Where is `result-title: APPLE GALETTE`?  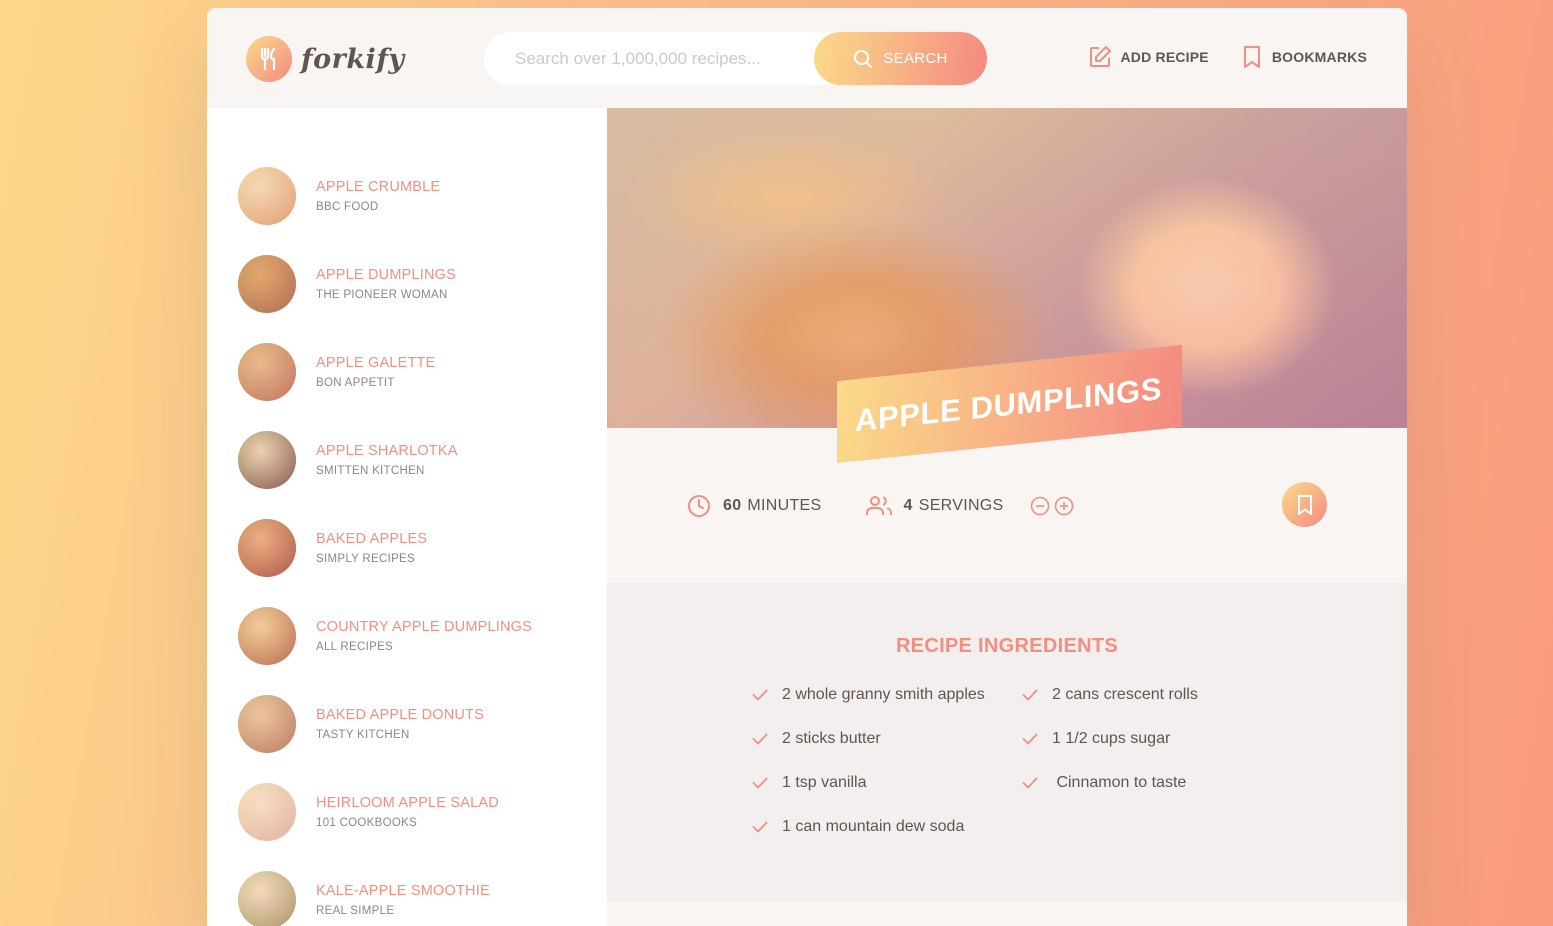 result-title: APPLE GALETTE is located at coordinates (376, 363).